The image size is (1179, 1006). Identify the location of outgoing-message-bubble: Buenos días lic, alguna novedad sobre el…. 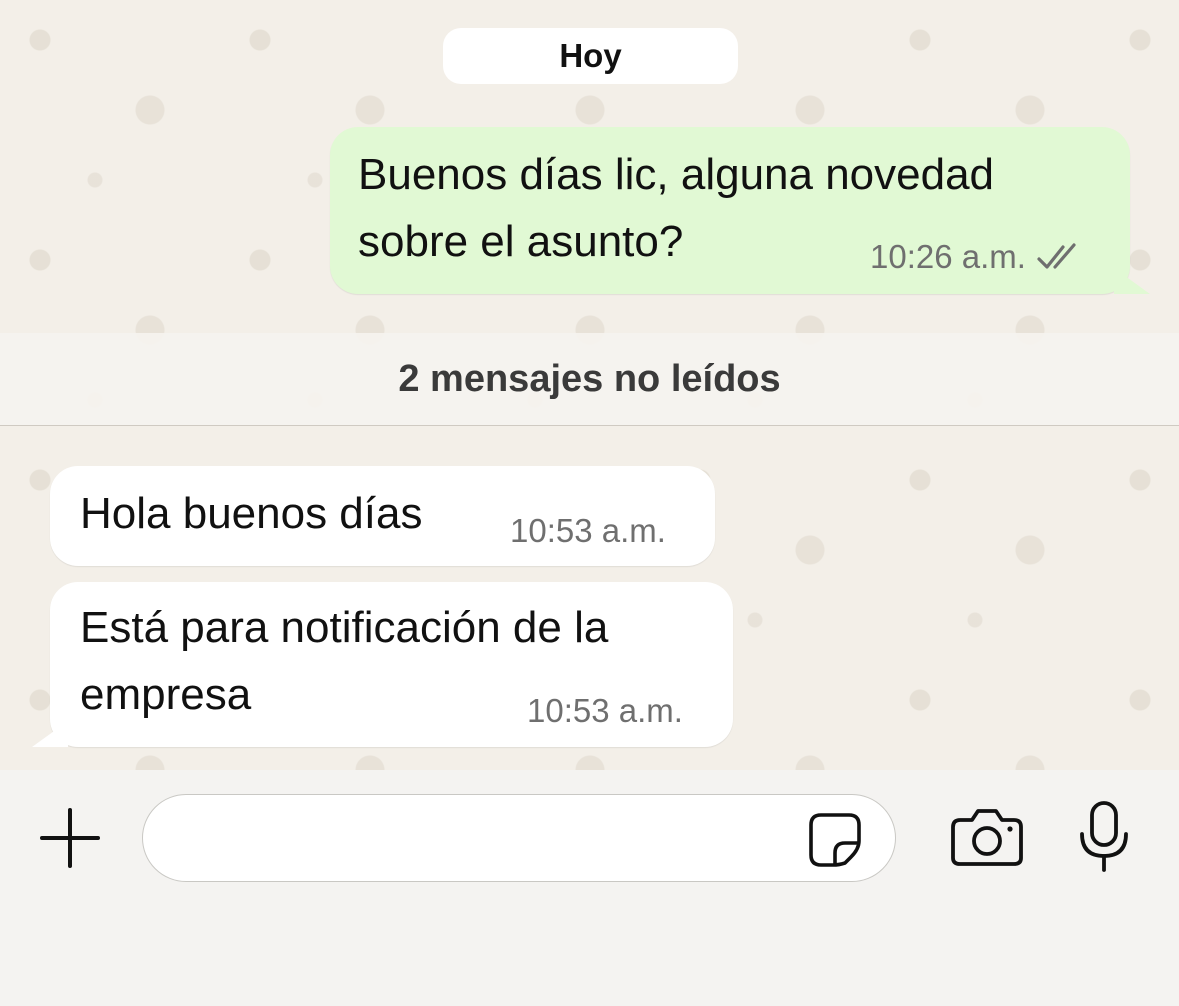
(740, 210).